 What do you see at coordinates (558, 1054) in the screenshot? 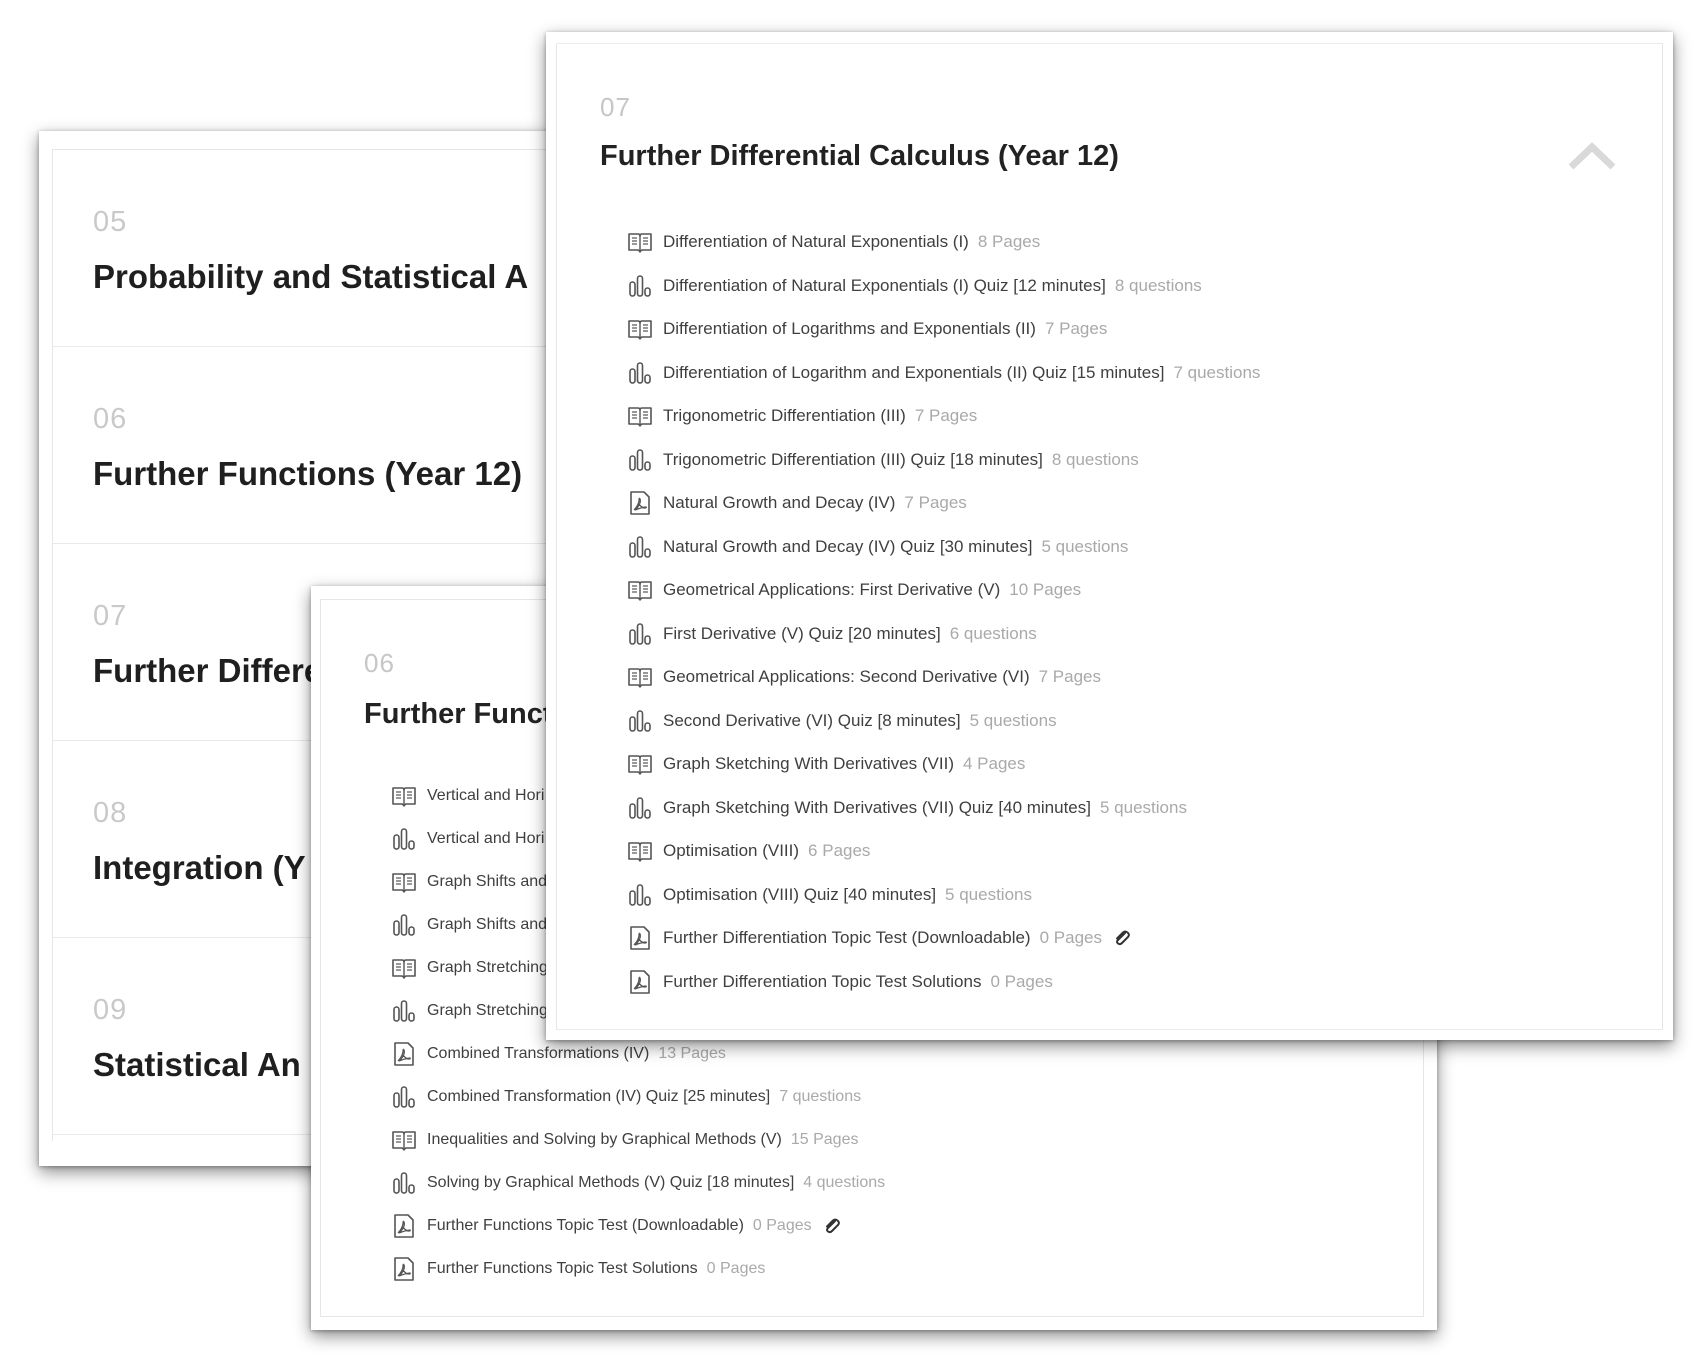
I see `lesson-item: Combined Transformations (IV) 13 Pages` at bounding box center [558, 1054].